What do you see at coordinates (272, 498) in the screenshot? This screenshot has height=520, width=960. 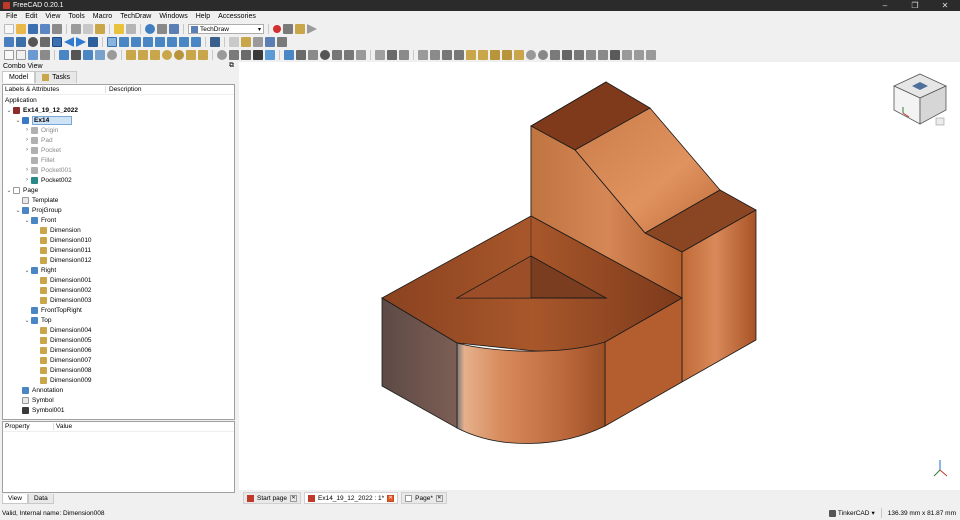 I see `doc-tab-start-page: Start page ✕` at bounding box center [272, 498].